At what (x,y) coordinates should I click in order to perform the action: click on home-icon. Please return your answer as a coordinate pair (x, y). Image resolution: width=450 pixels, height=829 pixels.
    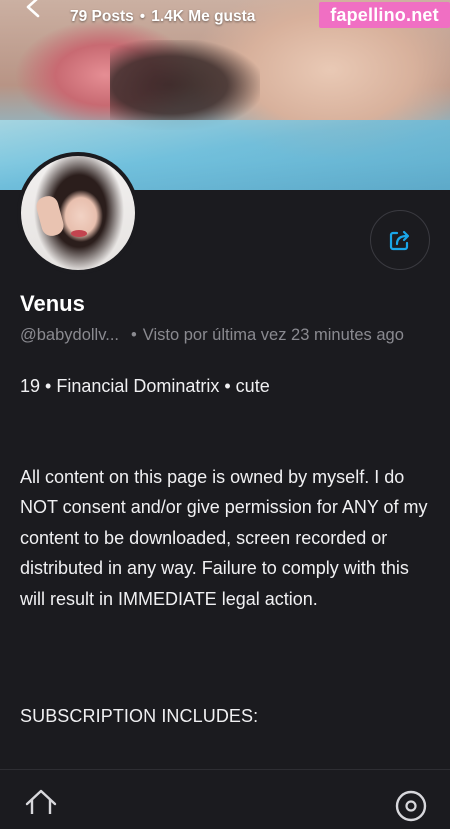
    Looking at the image, I should click on (41, 802).